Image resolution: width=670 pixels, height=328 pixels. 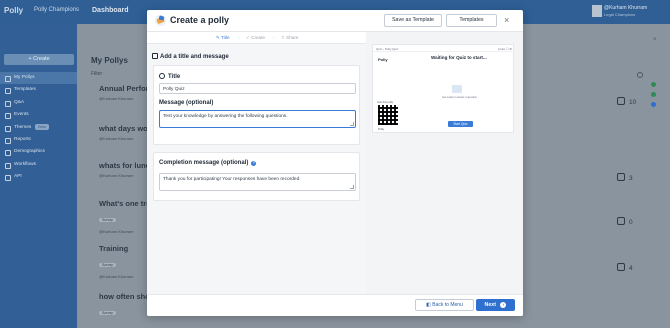 I want to click on save-as-template-button: Save as Template, so click(x=413, y=20).